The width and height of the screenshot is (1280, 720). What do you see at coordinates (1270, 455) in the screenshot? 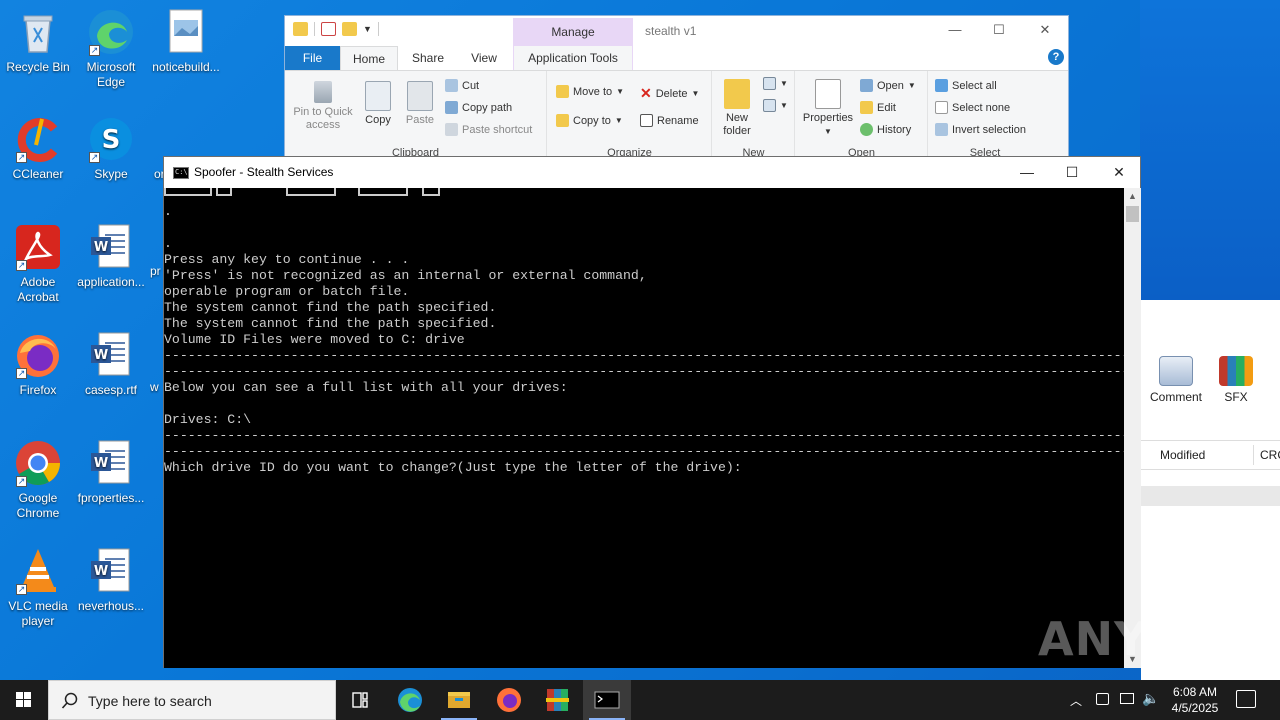
I see `column-crc: CRC` at bounding box center [1270, 455].